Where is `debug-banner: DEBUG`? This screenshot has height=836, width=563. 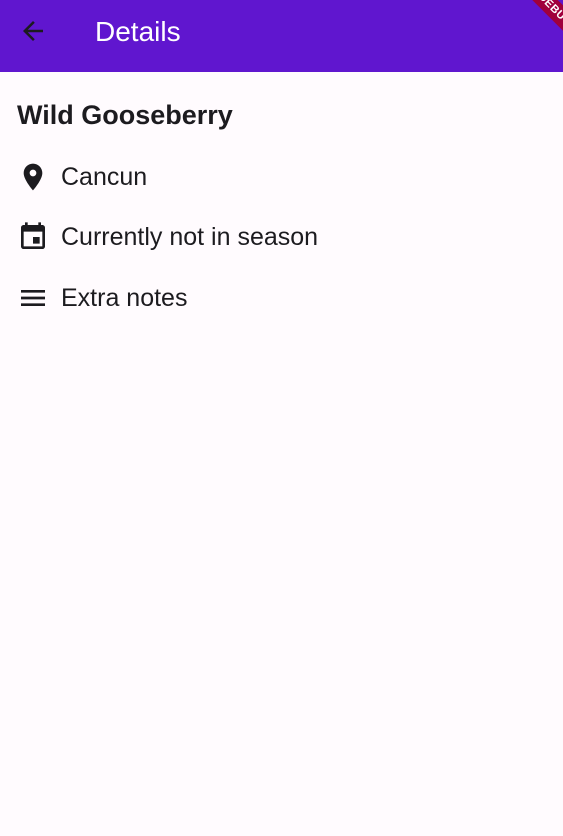
debug-banner: DEBUG is located at coordinates (531, 32).